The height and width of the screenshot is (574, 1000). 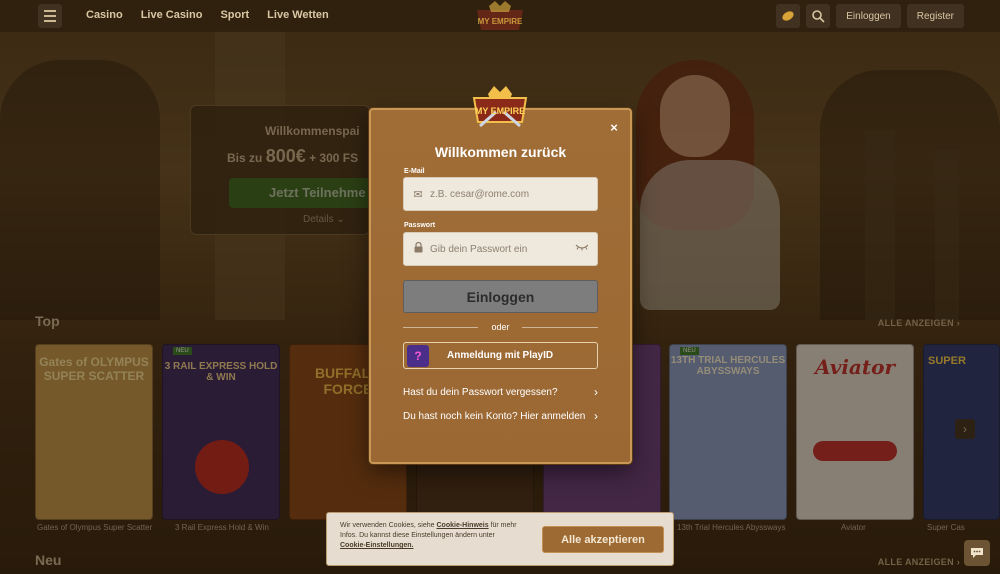 I want to click on nav-actions: Einloggen Register, so click(x=870, y=16).